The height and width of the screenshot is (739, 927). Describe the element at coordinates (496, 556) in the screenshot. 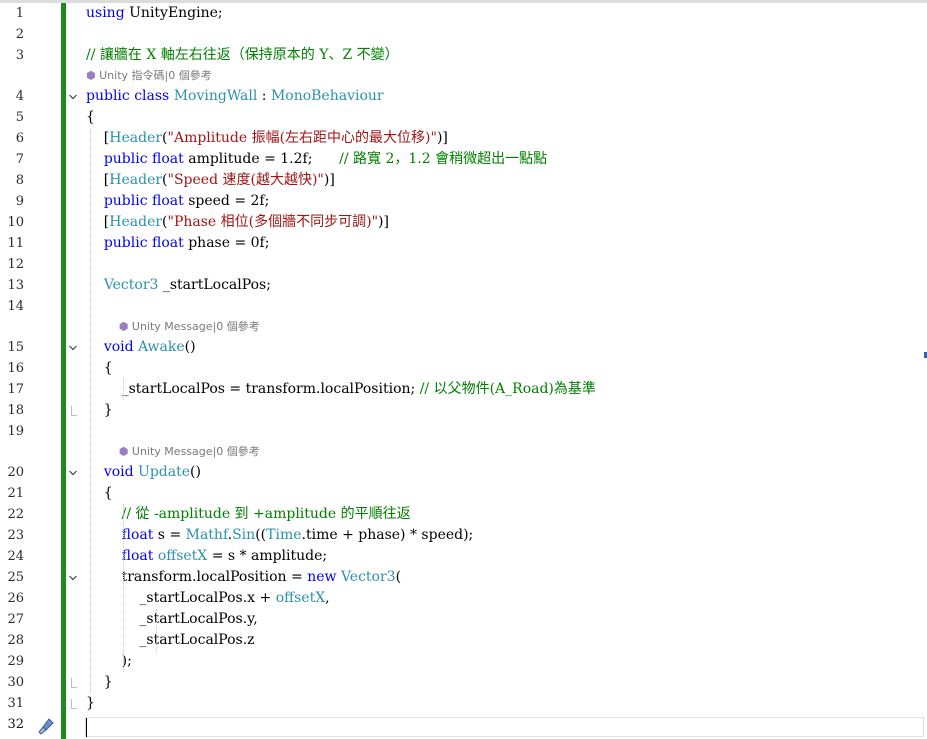

I see `code-line: float offsetX = s * amplitude;` at that location.